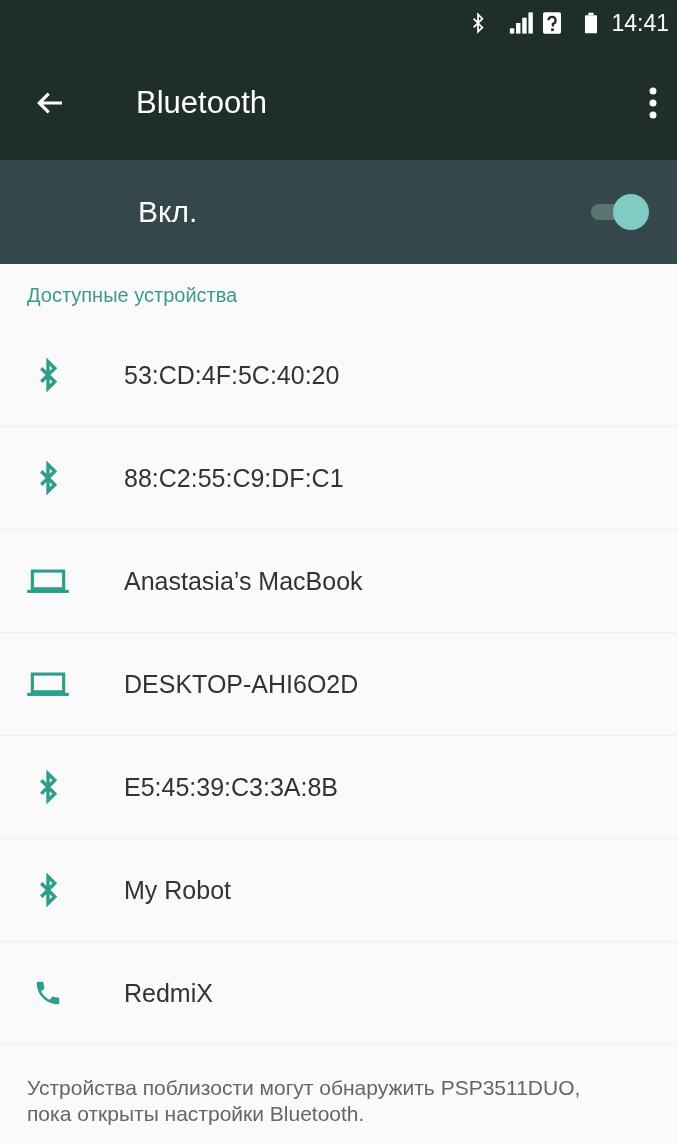 This screenshot has width=677, height=1144. Describe the element at coordinates (232, 375) in the screenshot. I see `device-name: 53:CD:4F:5C:40:20` at that location.